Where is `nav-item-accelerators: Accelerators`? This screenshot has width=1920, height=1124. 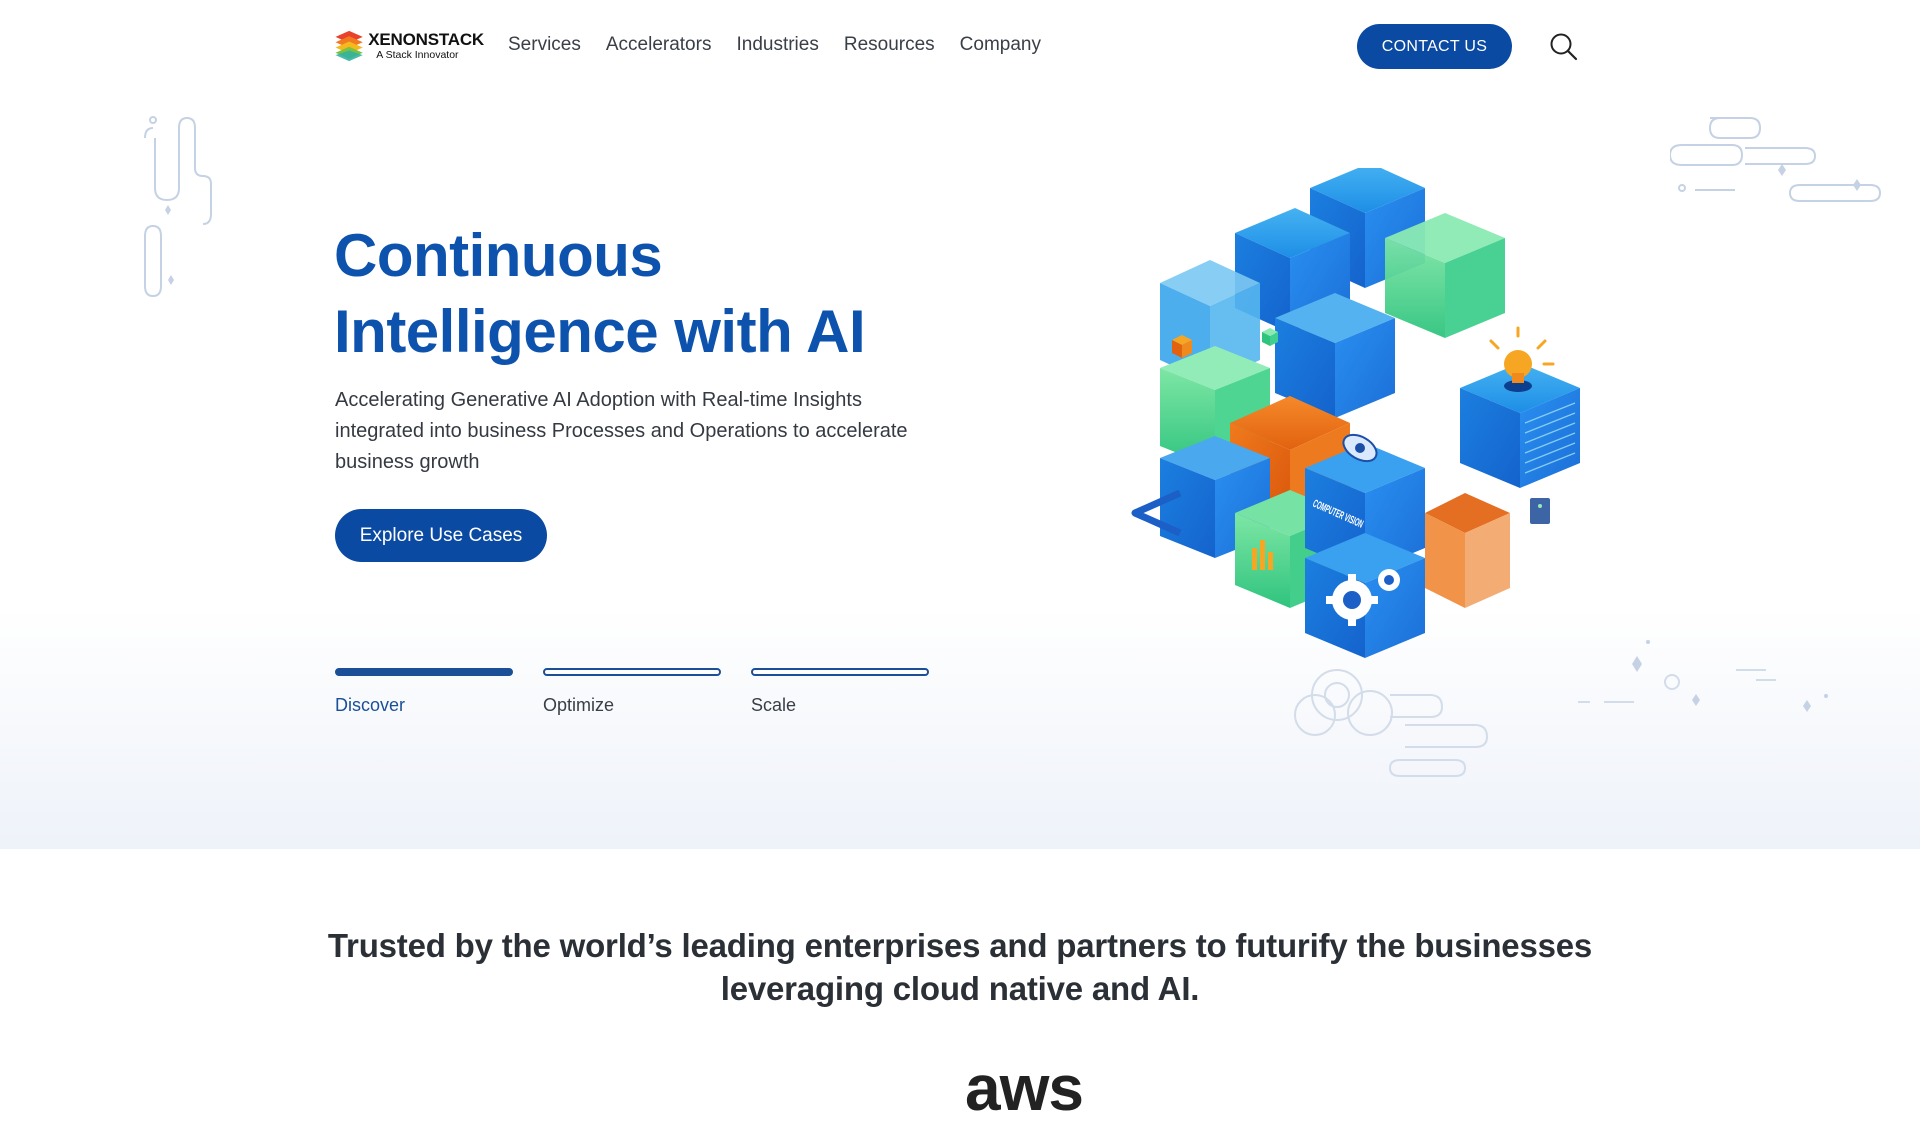 nav-item-accelerators: Accelerators is located at coordinates (659, 45).